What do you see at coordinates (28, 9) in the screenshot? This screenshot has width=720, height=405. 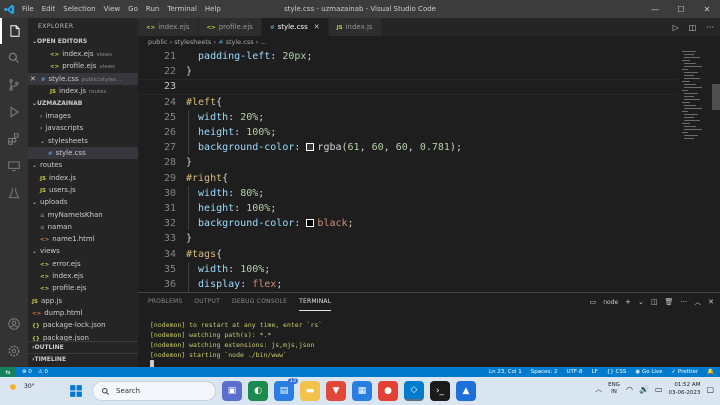 I see `menu-file: File` at bounding box center [28, 9].